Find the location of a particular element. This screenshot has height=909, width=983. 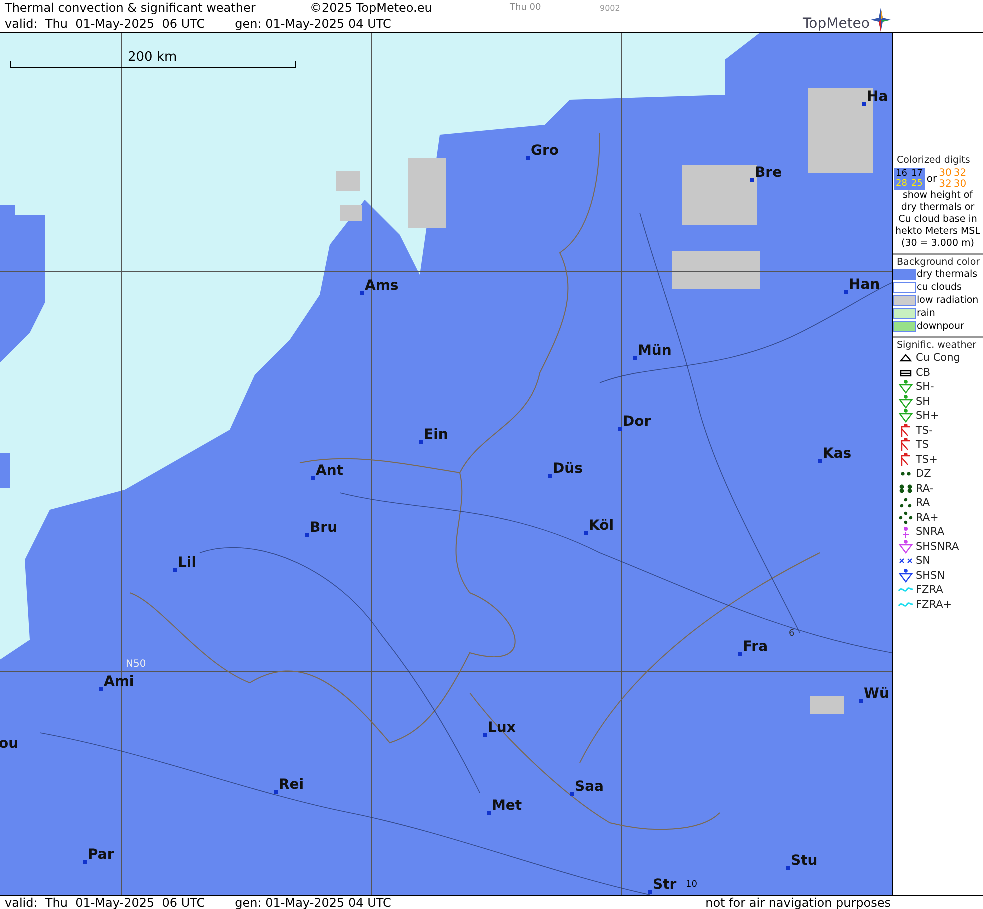

legend-label: FZRA is located at coordinates (930, 590).